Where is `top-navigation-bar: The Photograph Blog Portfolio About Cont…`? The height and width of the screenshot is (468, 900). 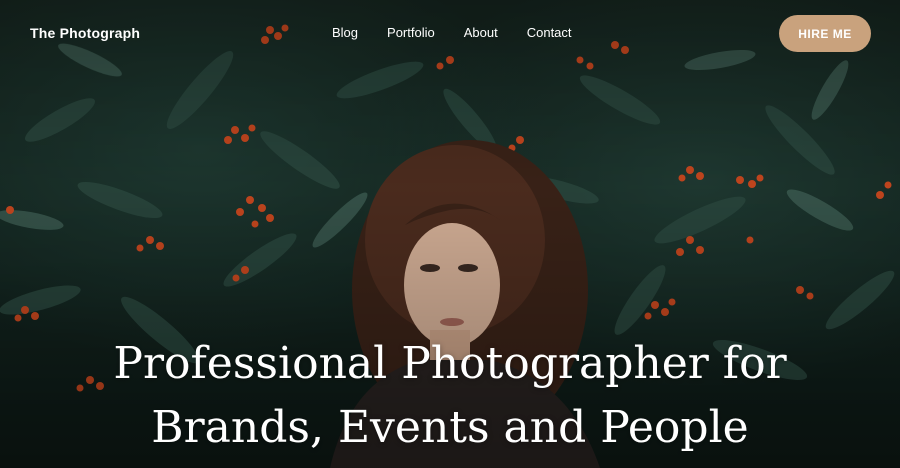
top-navigation-bar: The Photograph Blog Portfolio About Cont… is located at coordinates (450, 33).